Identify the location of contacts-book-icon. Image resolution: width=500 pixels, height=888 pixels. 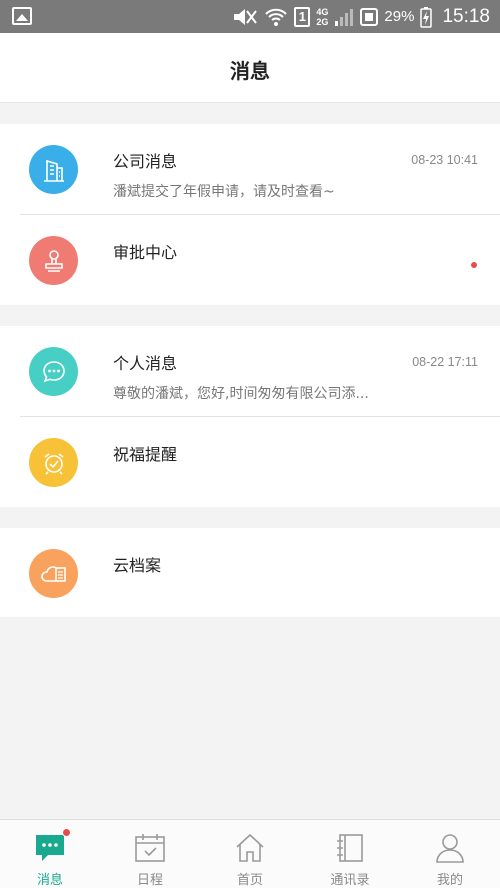
(350, 847).